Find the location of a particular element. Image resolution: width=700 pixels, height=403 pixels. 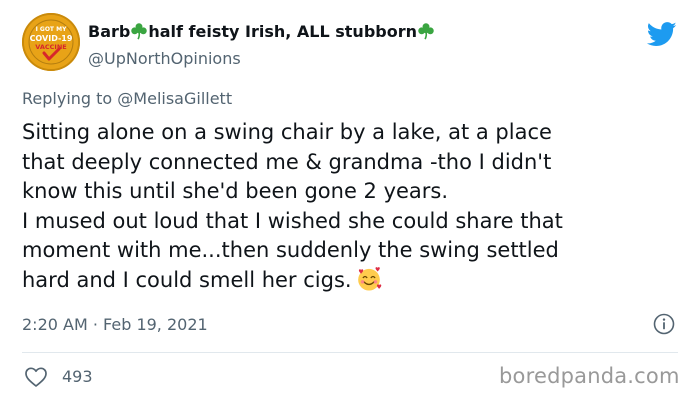

tweet-line-with-emoji: hard and I could smell her cigs. is located at coordinates (352, 281).